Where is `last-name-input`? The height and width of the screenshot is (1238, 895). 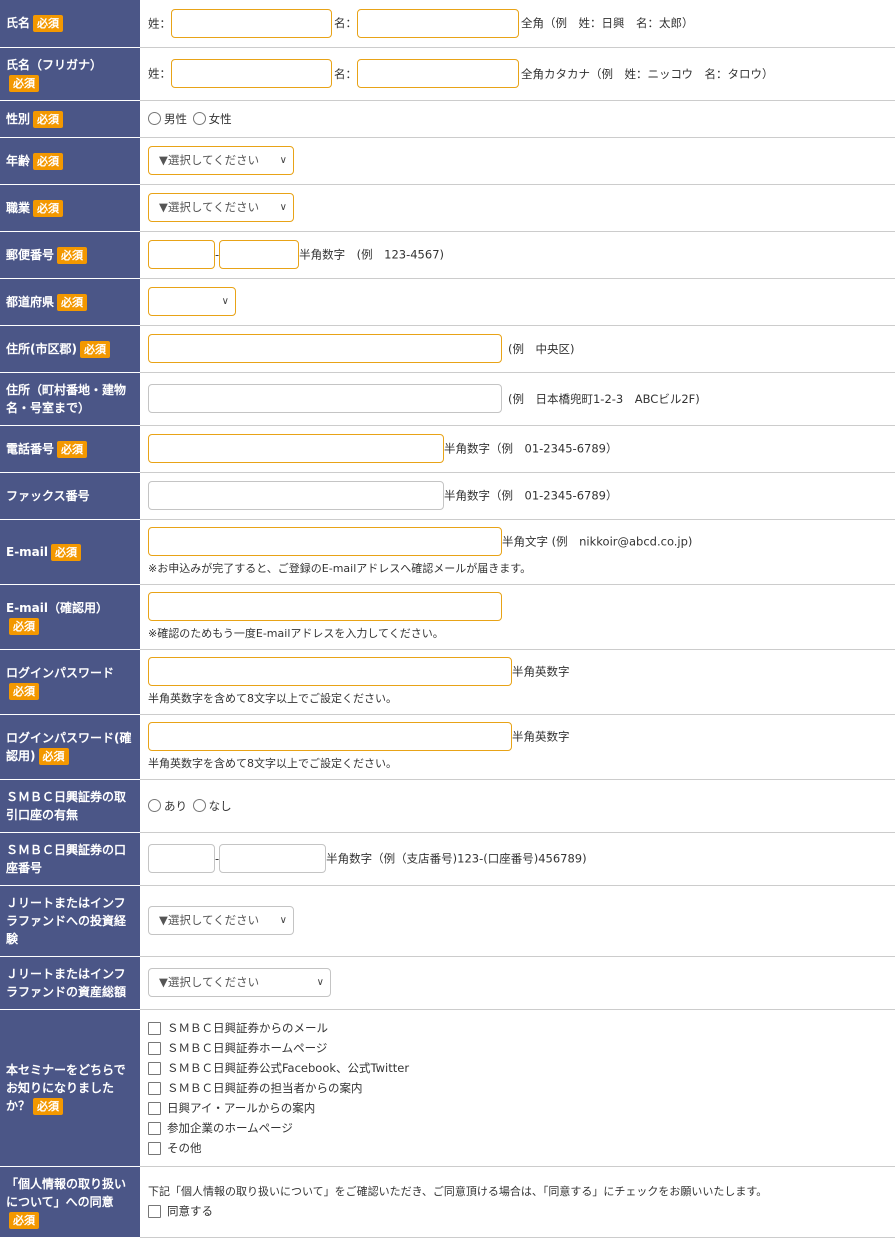 last-name-input is located at coordinates (251, 23).